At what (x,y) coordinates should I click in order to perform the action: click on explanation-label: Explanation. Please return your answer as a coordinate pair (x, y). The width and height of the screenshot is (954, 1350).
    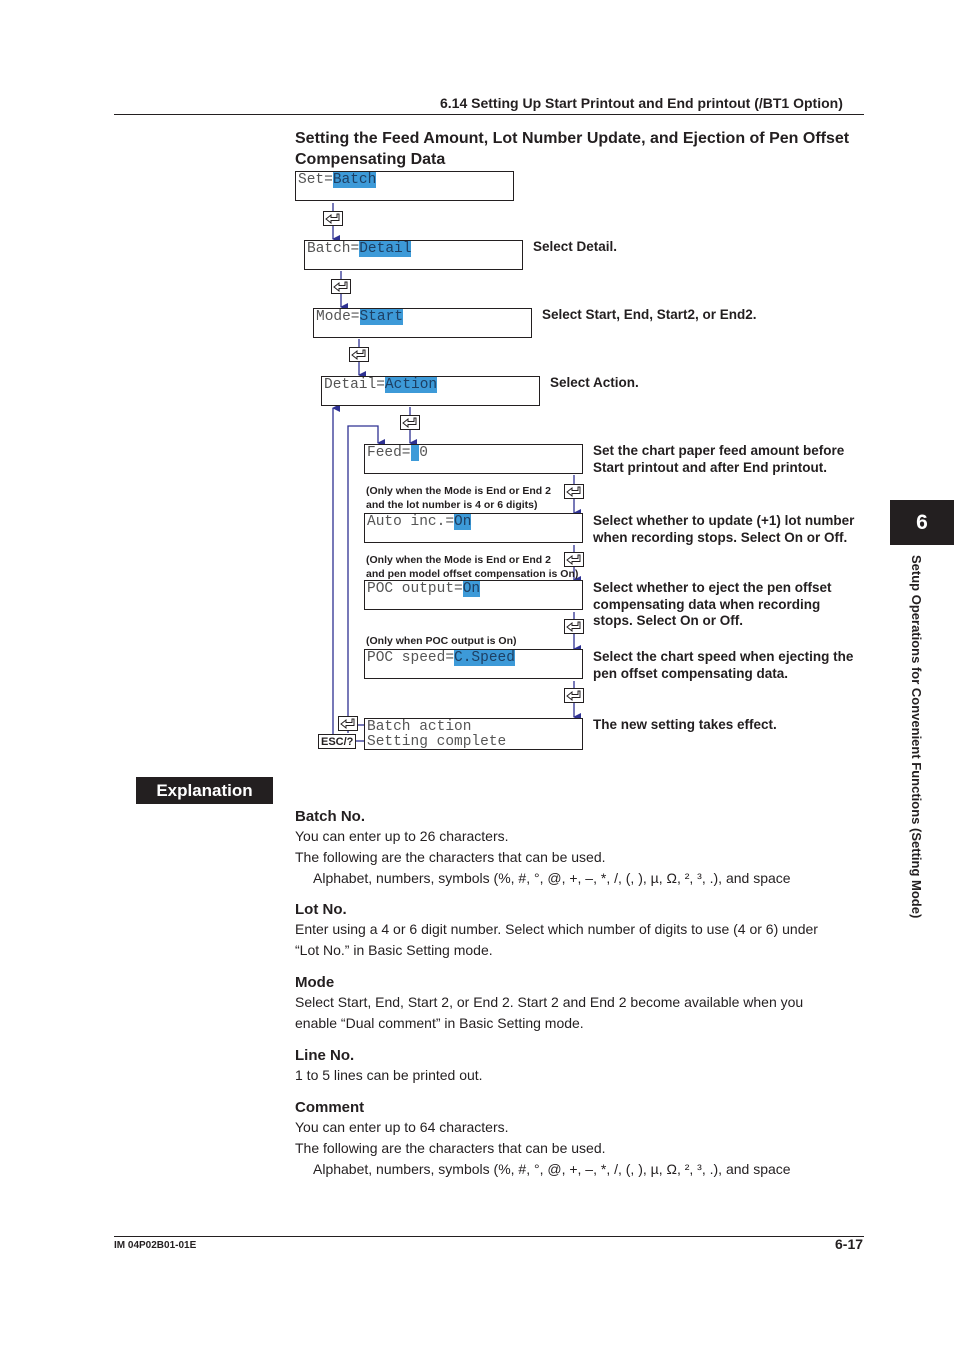
    Looking at the image, I should click on (204, 790).